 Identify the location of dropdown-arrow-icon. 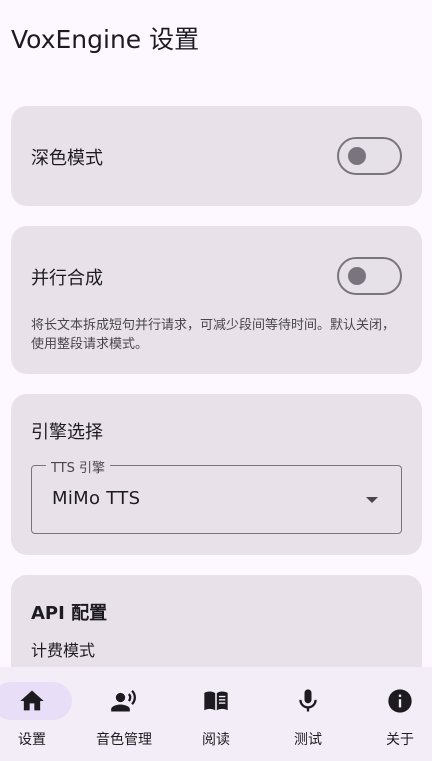
(372, 500).